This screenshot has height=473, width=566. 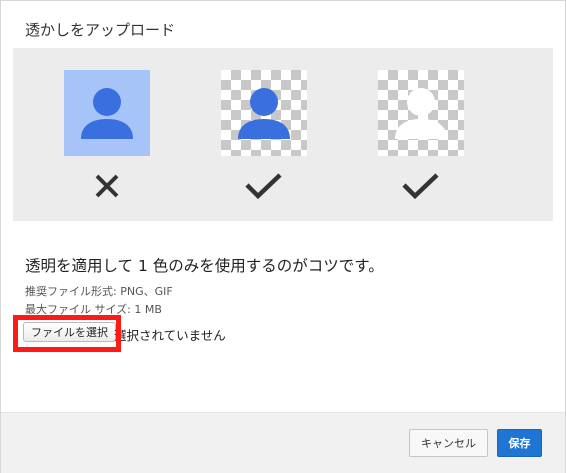 What do you see at coordinates (99, 291) in the screenshot?
I see `recommended-format-text: 推奨ファイル形式: PNG、GIF` at bounding box center [99, 291].